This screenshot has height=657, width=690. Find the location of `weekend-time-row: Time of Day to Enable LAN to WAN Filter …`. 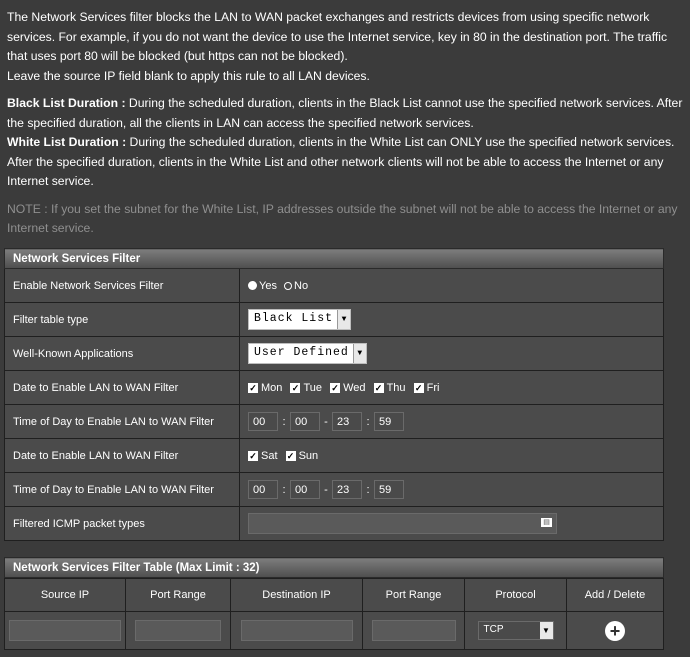

weekend-time-row: Time of Day to Enable LAN to WAN Filter … is located at coordinates (334, 489).